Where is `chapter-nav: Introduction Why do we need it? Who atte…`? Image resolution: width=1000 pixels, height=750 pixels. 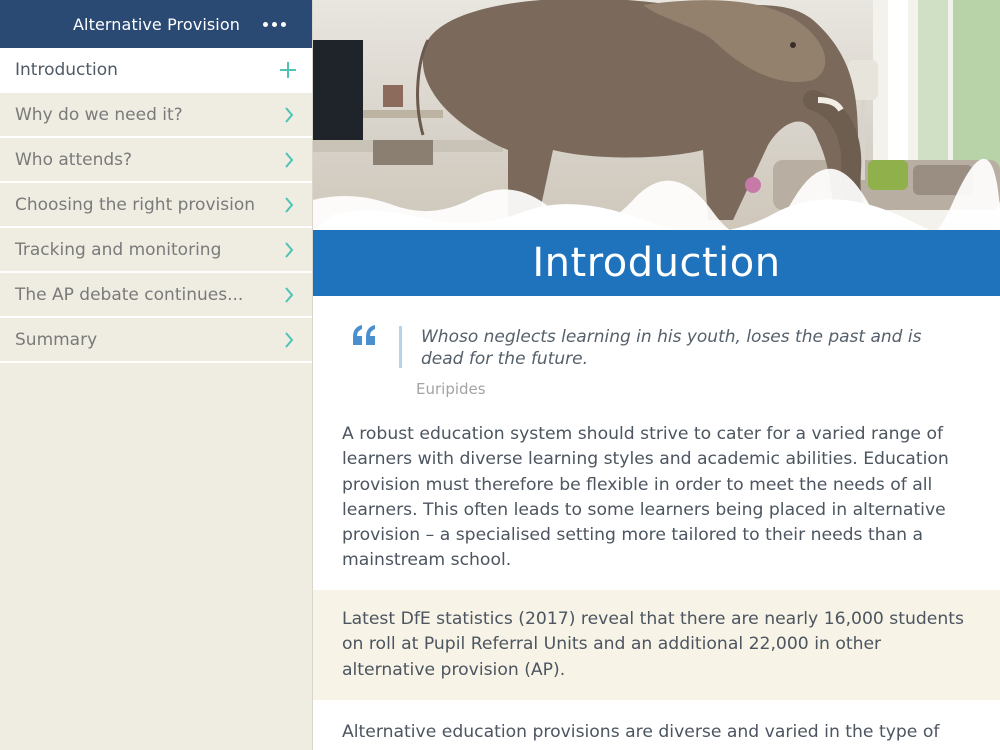 chapter-nav: Introduction Why do we need it? Who atte… is located at coordinates (156, 205).